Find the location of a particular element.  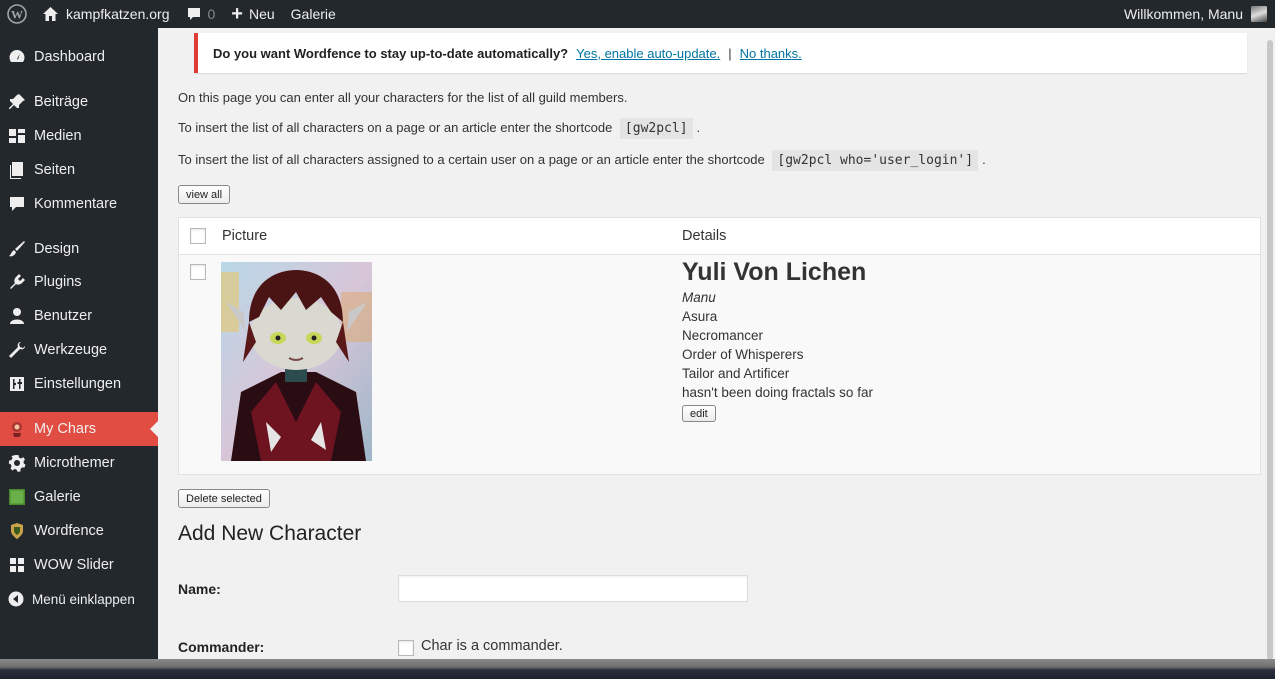

character-fractals: hasn't been doing fractals so far is located at coordinates (777, 392).